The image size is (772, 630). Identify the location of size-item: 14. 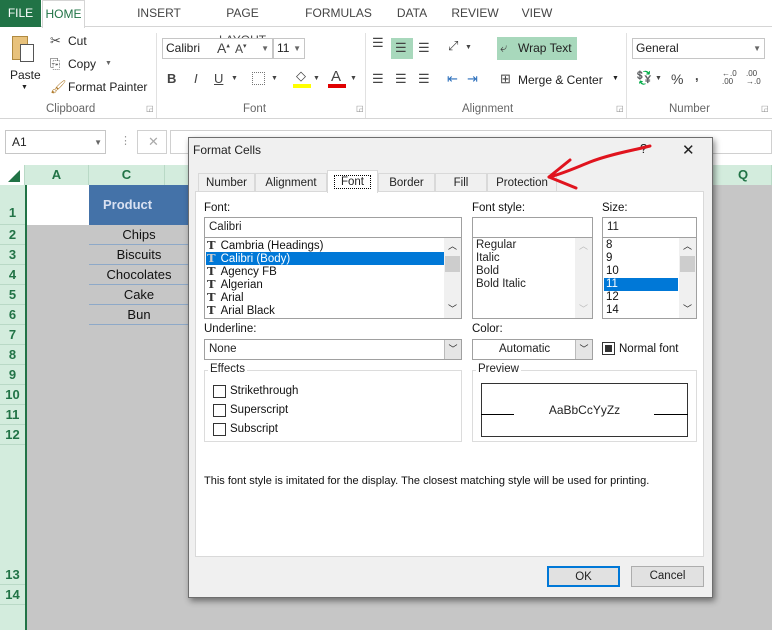
(612, 310).